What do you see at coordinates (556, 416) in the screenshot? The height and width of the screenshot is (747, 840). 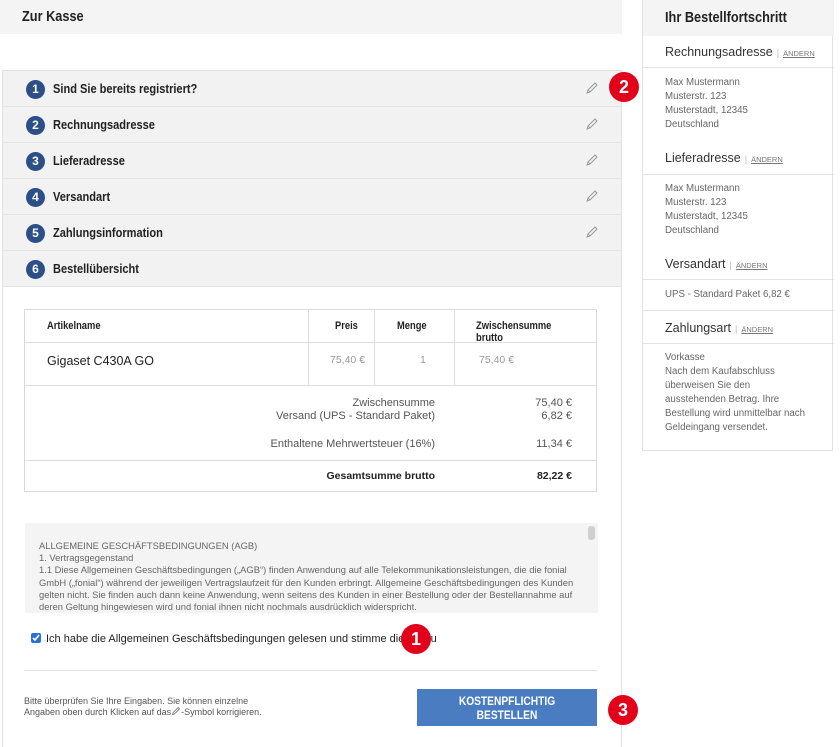 I see `shipping-value: 6,82 €` at bounding box center [556, 416].